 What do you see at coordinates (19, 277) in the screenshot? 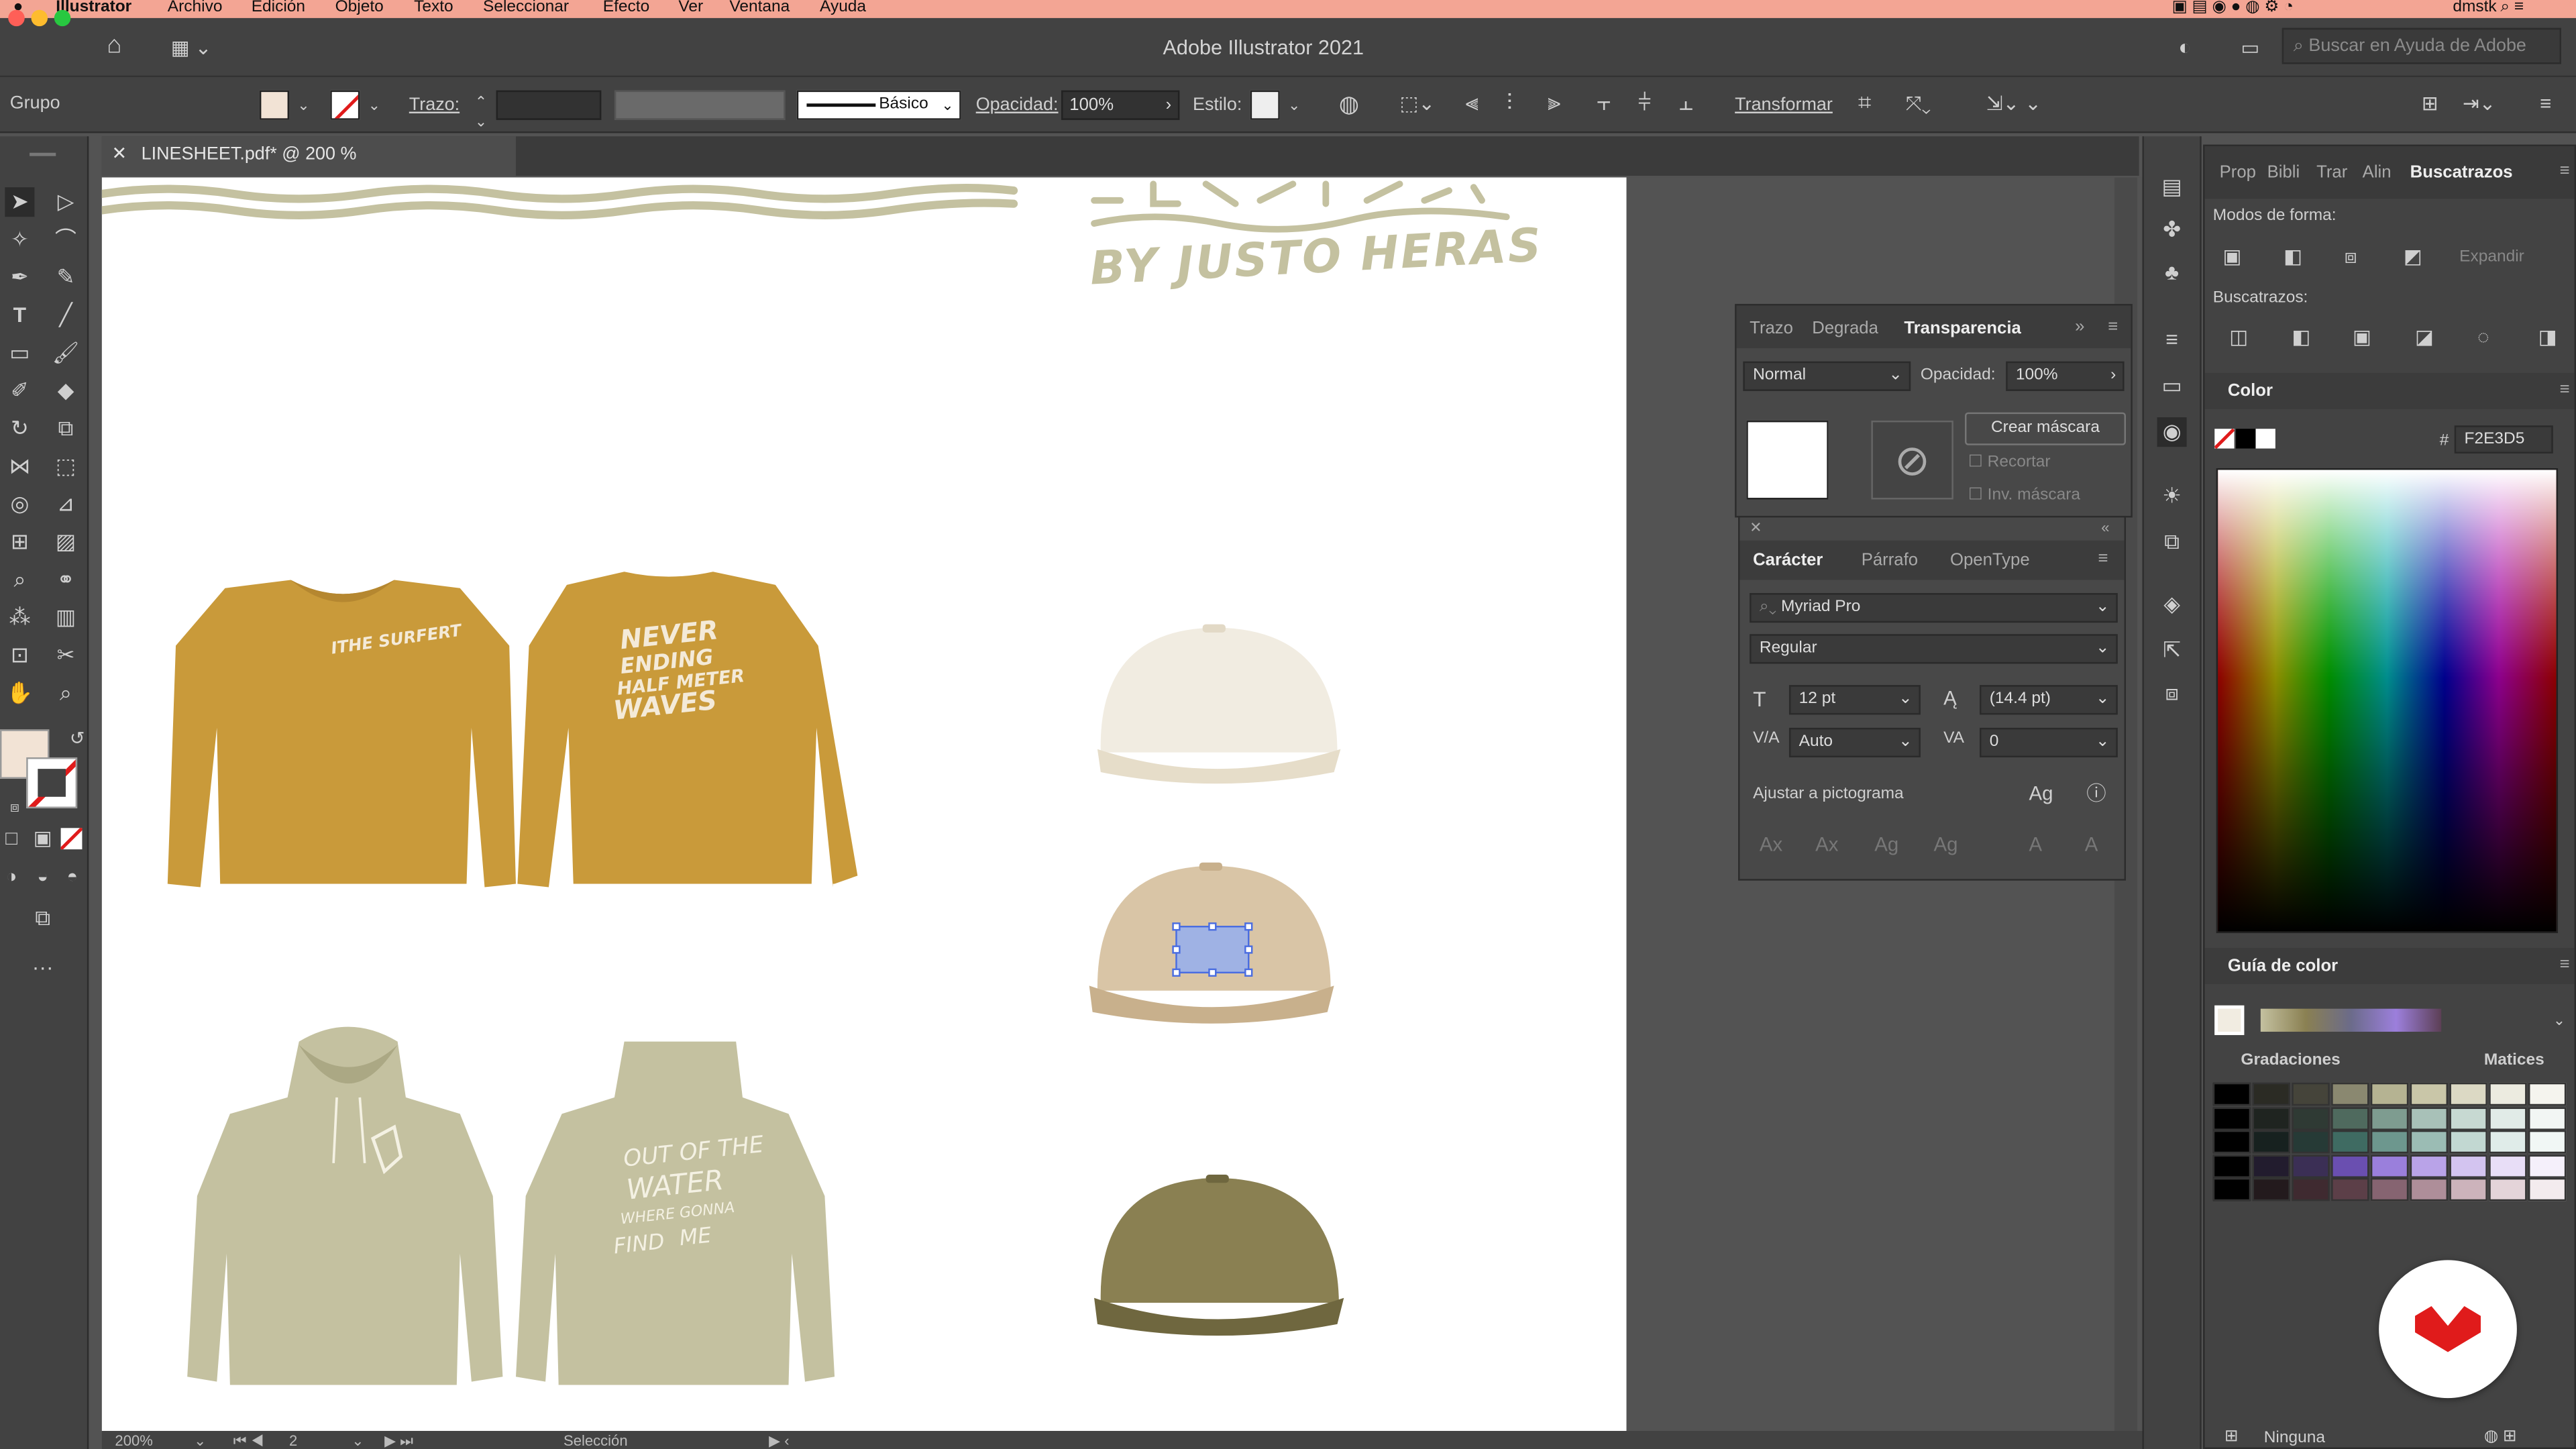
I see `pen-icon: ✒` at bounding box center [19, 277].